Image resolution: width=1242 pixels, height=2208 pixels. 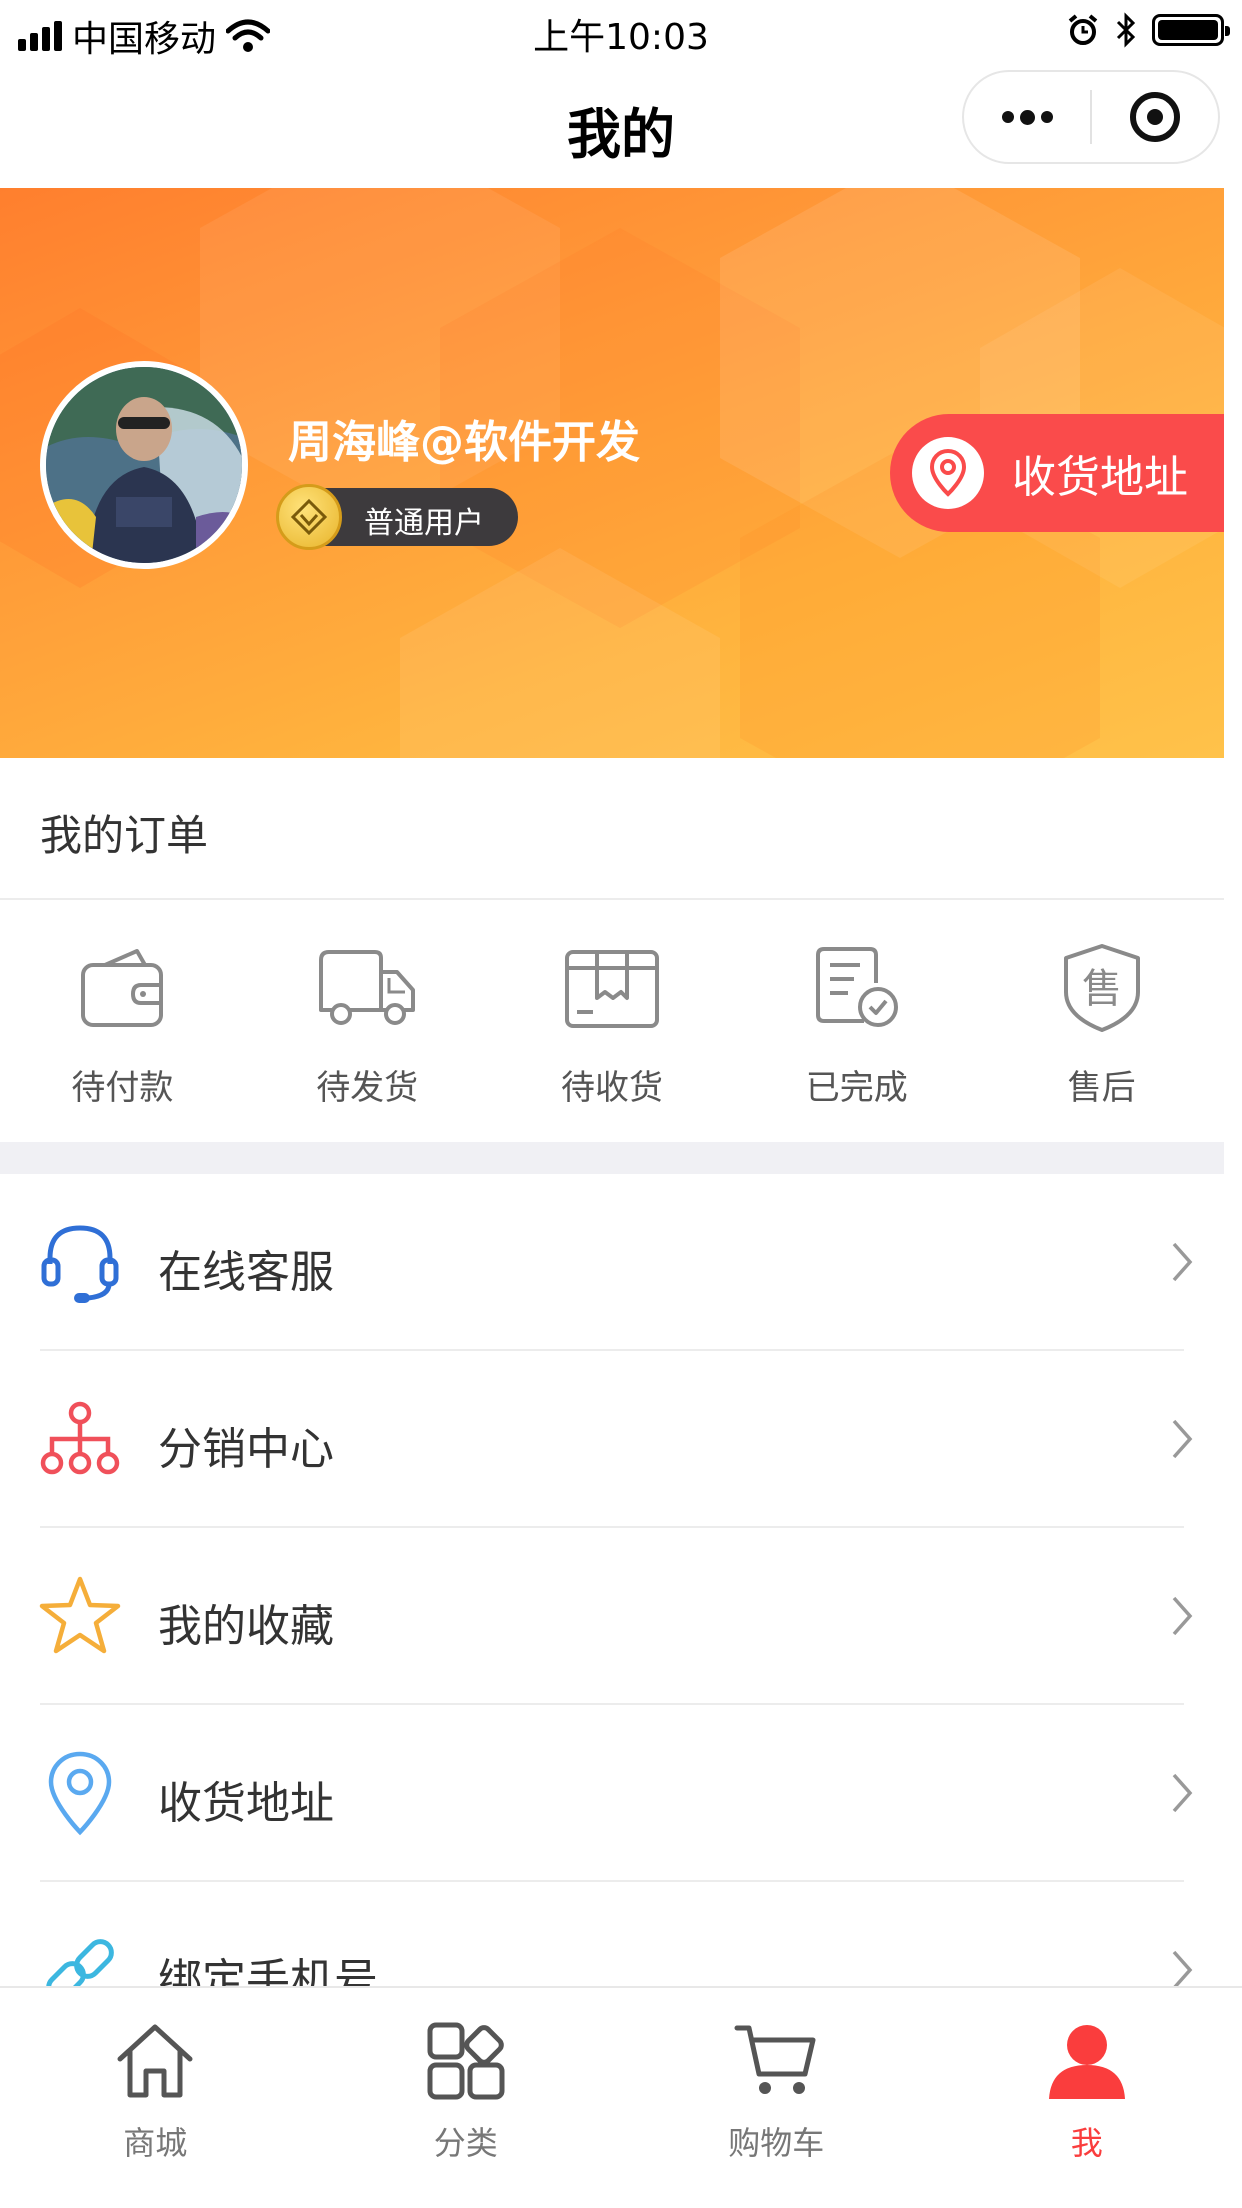 I want to click on bottom-tab-bar: 商城 分类 购物车 我, so click(x=621, y=2097).